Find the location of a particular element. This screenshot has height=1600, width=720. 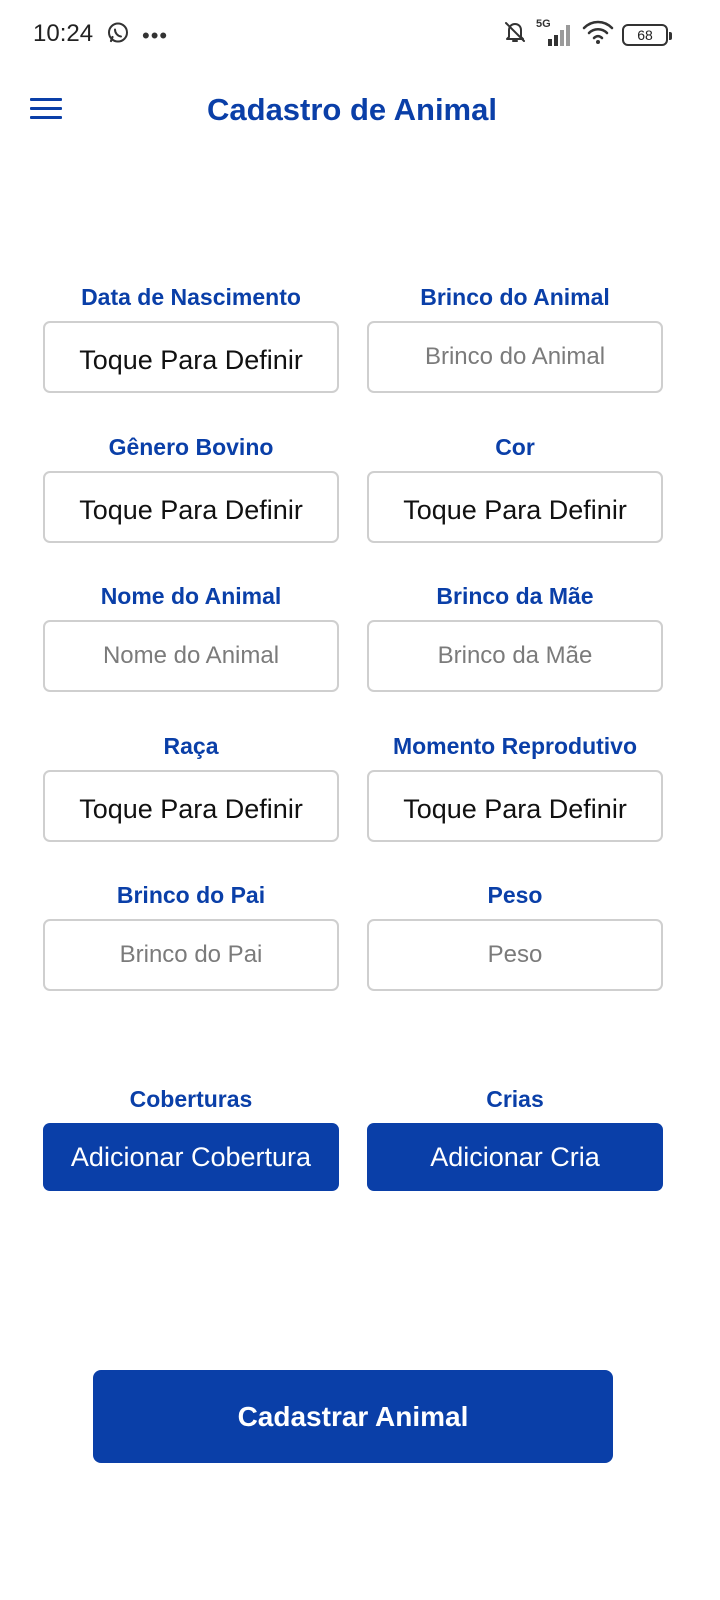

app-header: Cadastro de Animal is located at coordinates (360, 110).